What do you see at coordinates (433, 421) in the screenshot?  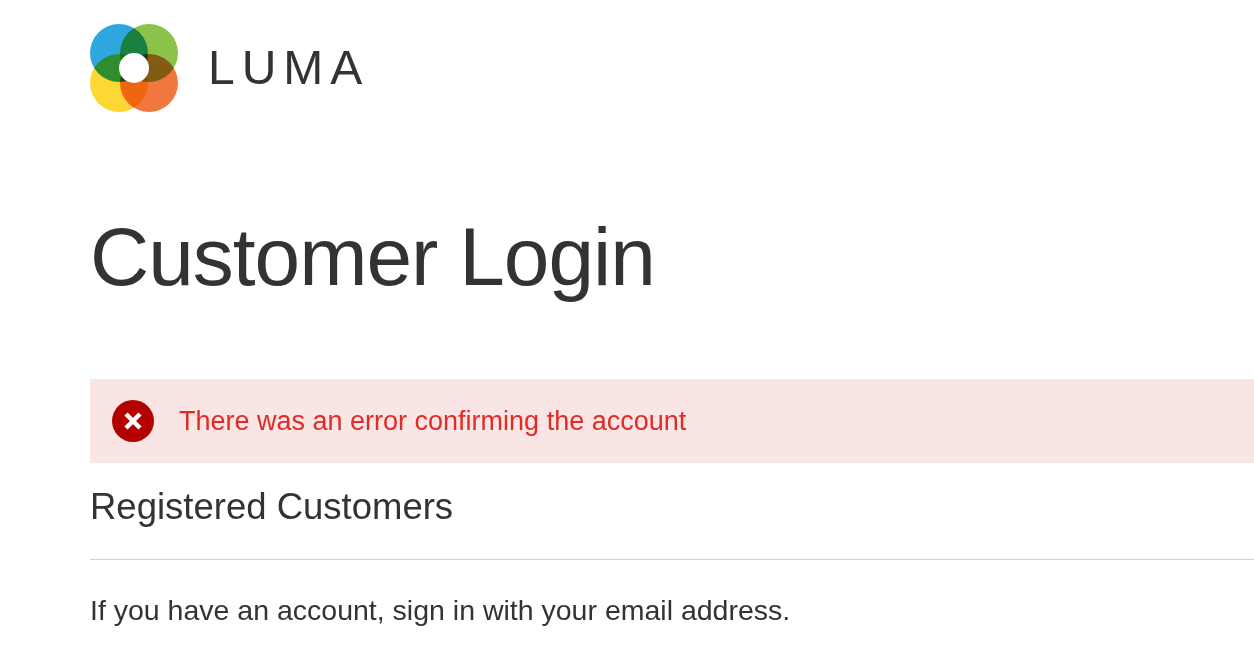 I see `message-text: There was an error confirming the account` at bounding box center [433, 421].